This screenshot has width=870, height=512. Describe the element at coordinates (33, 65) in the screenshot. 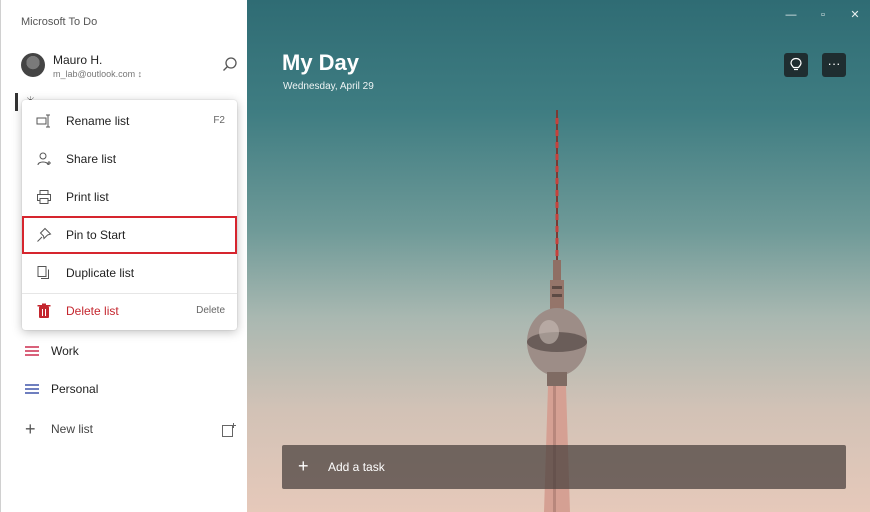

I see `avatar` at that location.